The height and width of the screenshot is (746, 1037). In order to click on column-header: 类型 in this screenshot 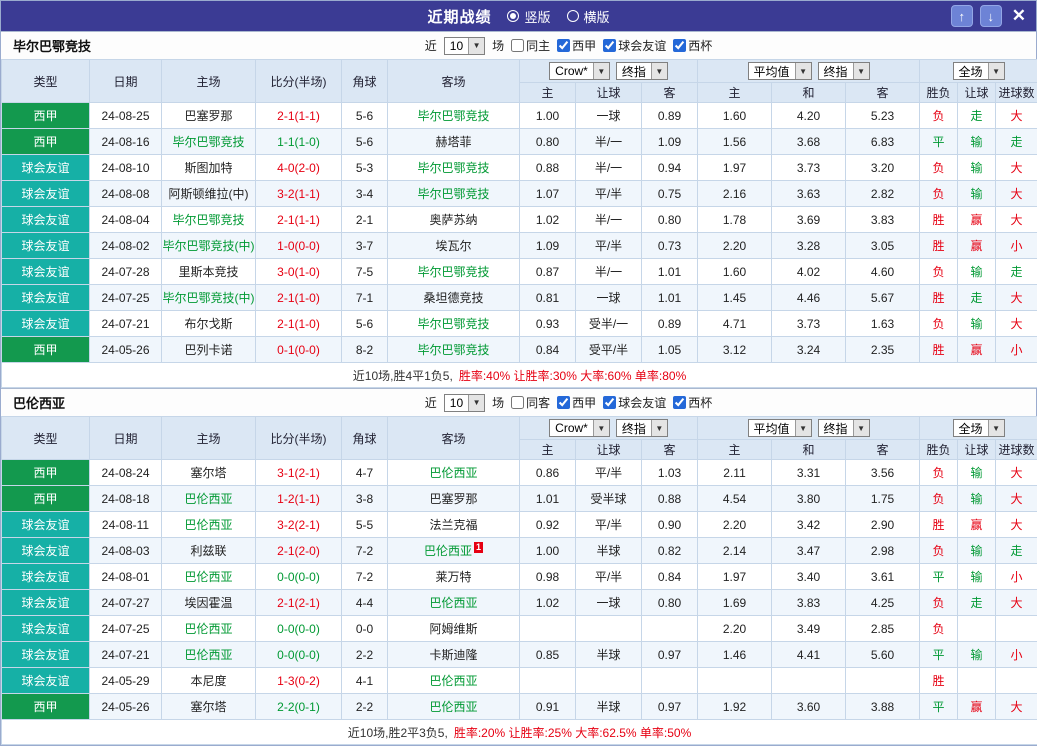, I will do `click(46, 438)`.